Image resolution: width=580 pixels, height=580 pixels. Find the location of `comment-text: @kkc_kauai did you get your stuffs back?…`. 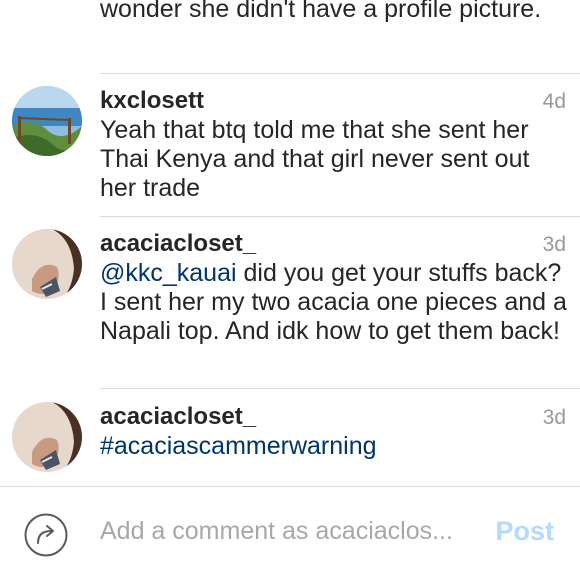

comment-text: @kkc_kauai did you get your stuffs back?… is located at coordinates (334, 302).